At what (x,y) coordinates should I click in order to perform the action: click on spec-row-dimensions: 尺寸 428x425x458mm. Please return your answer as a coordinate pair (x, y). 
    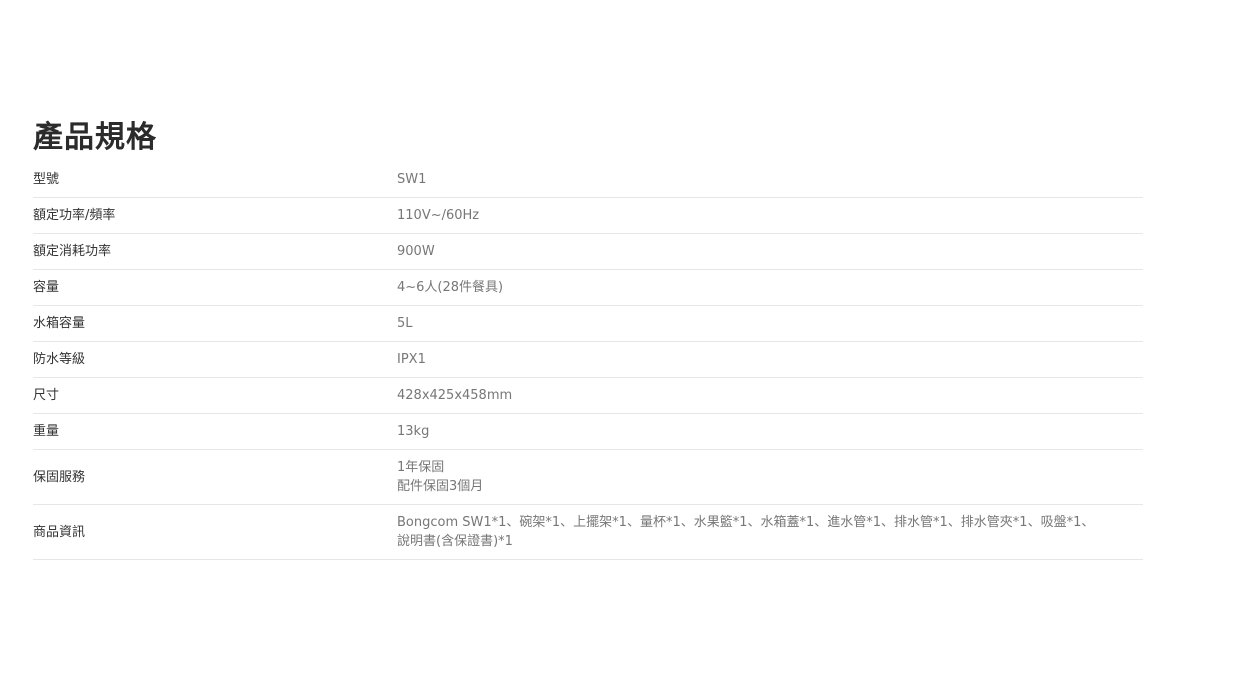
    Looking at the image, I should click on (588, 396).